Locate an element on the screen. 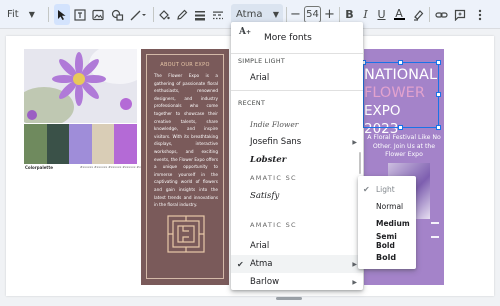 The height and width of the screenshot is (306, 500). comment-icon is located at coordinates (460, 15).